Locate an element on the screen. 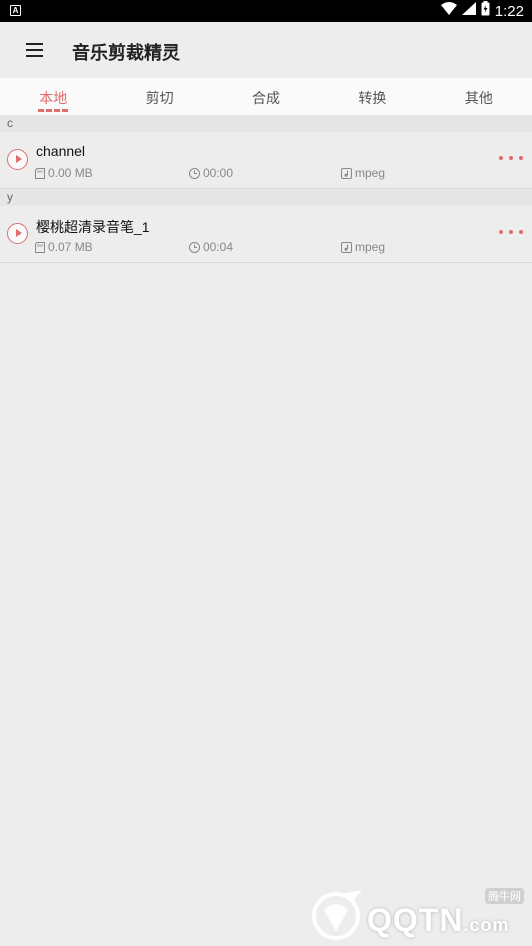 The height and width of the screenshot is (946, 532). status-bar: A 1:22 is located at coordinates (266, 11).